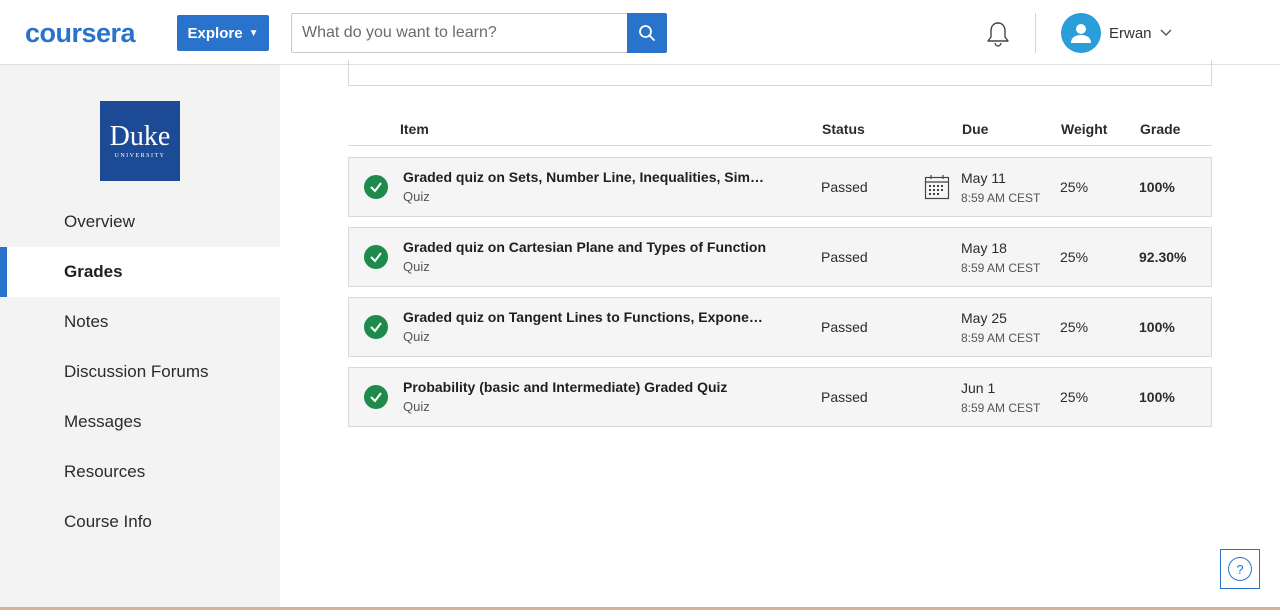  What do you see at coordinates (984, 318) in the screenshot?
I see `due-date: May 25` at bounding box center [984, 318].